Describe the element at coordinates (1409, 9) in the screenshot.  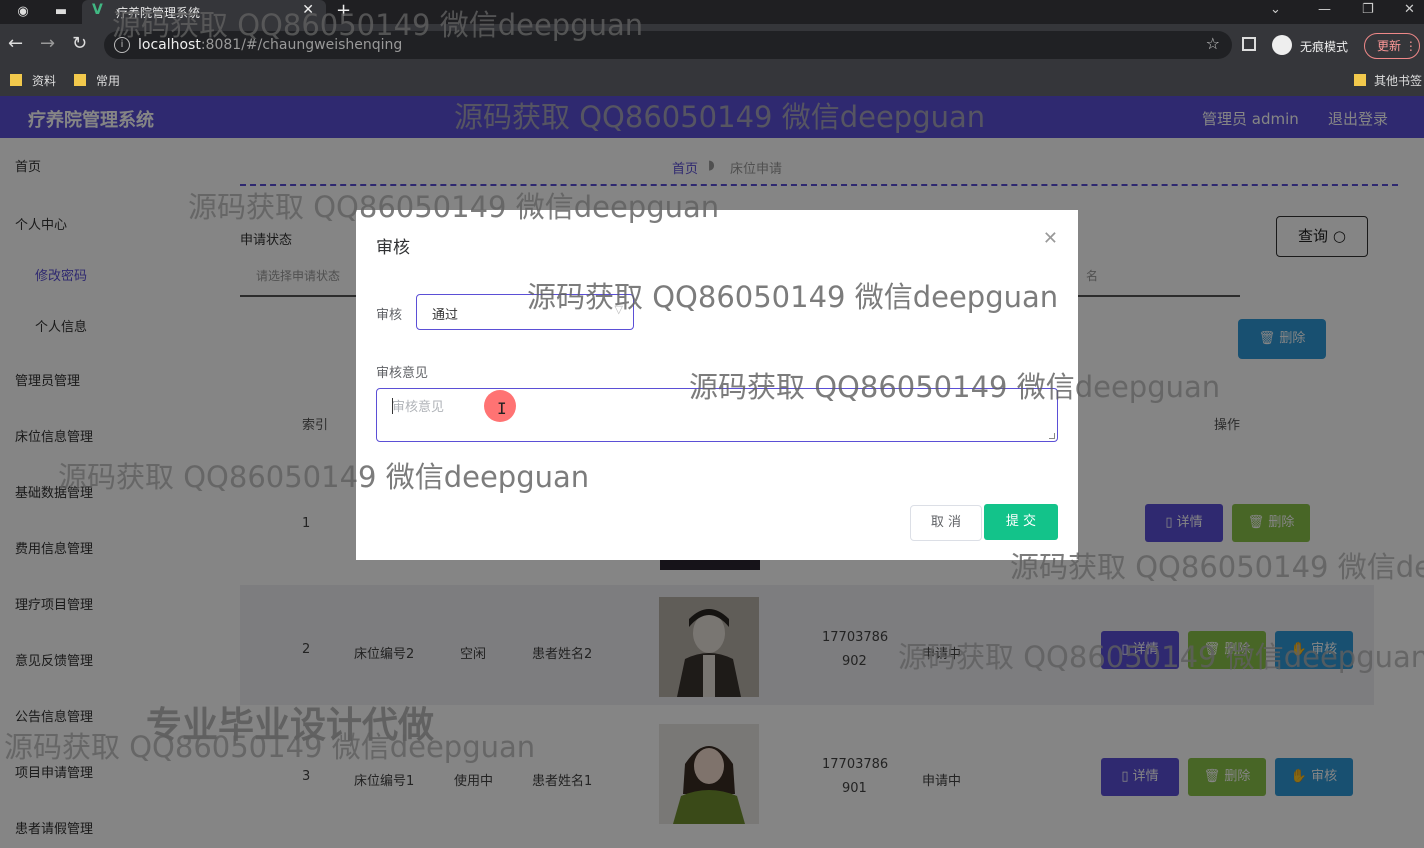
I see `close-window-icon: ✕` at that location.